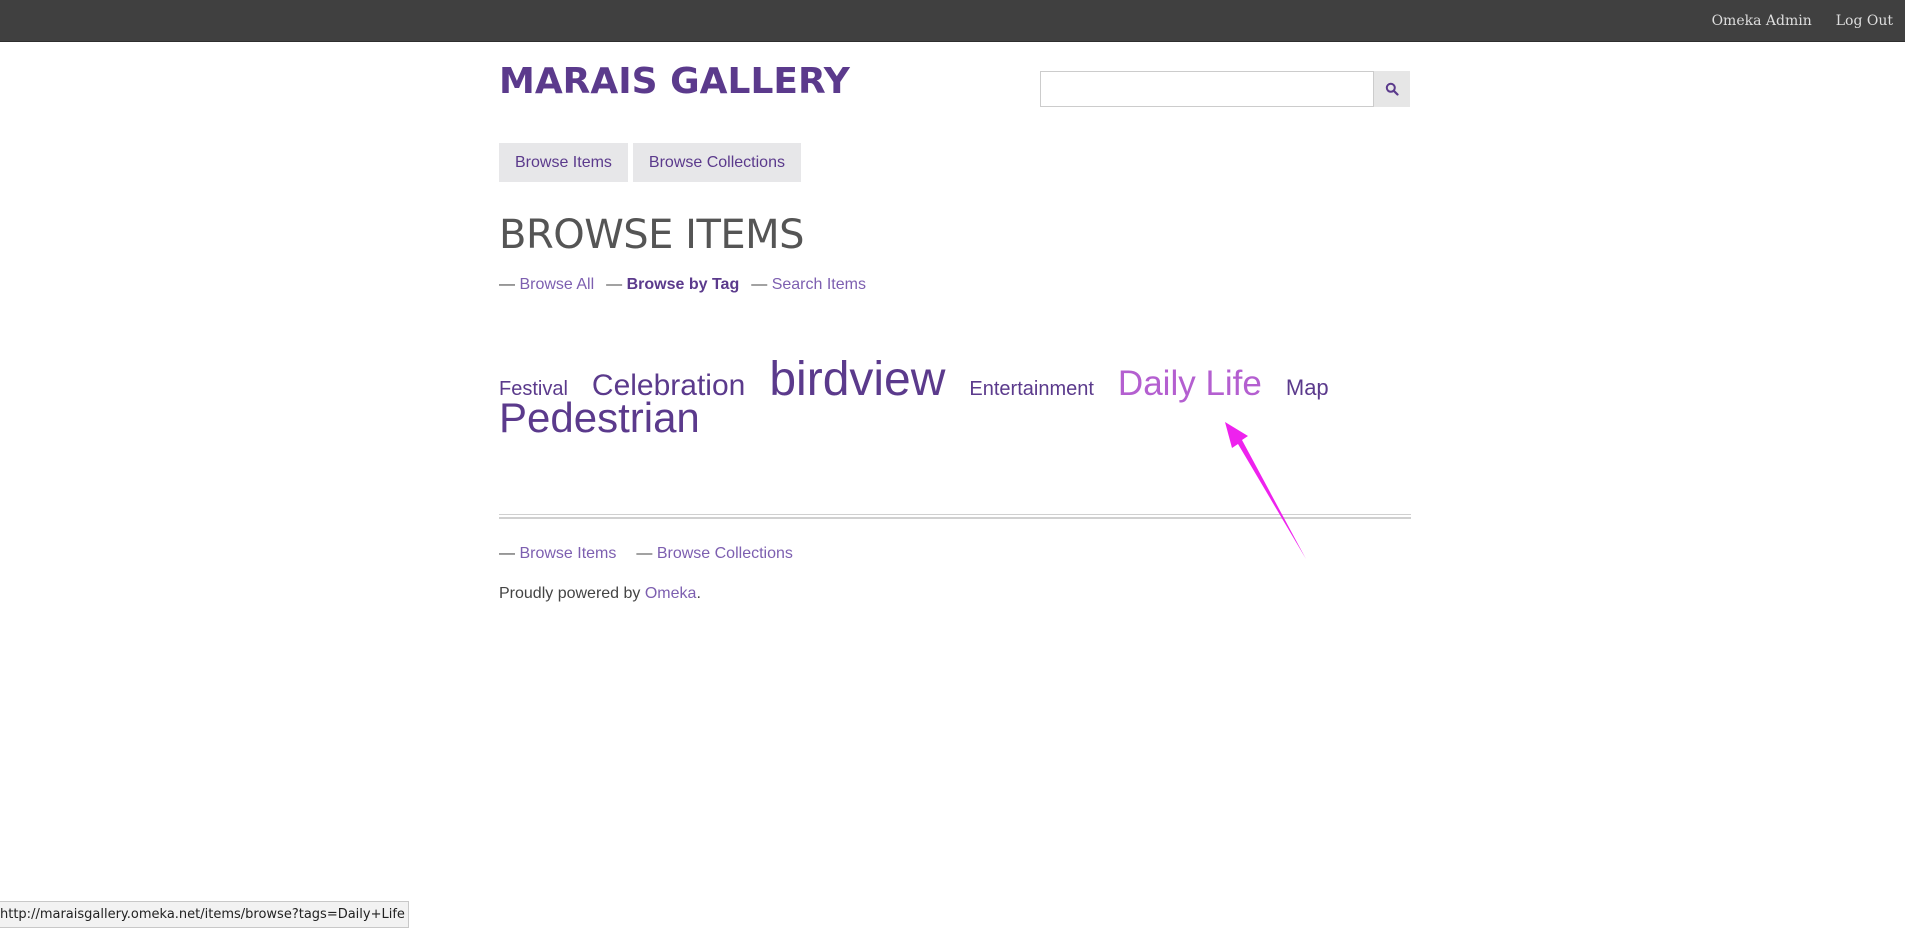 The image size is (1905, 928). Describe the element at coordinates (599, 417) in the screenshot. I see `tag-pedestrian: Pedestrian` at that location.